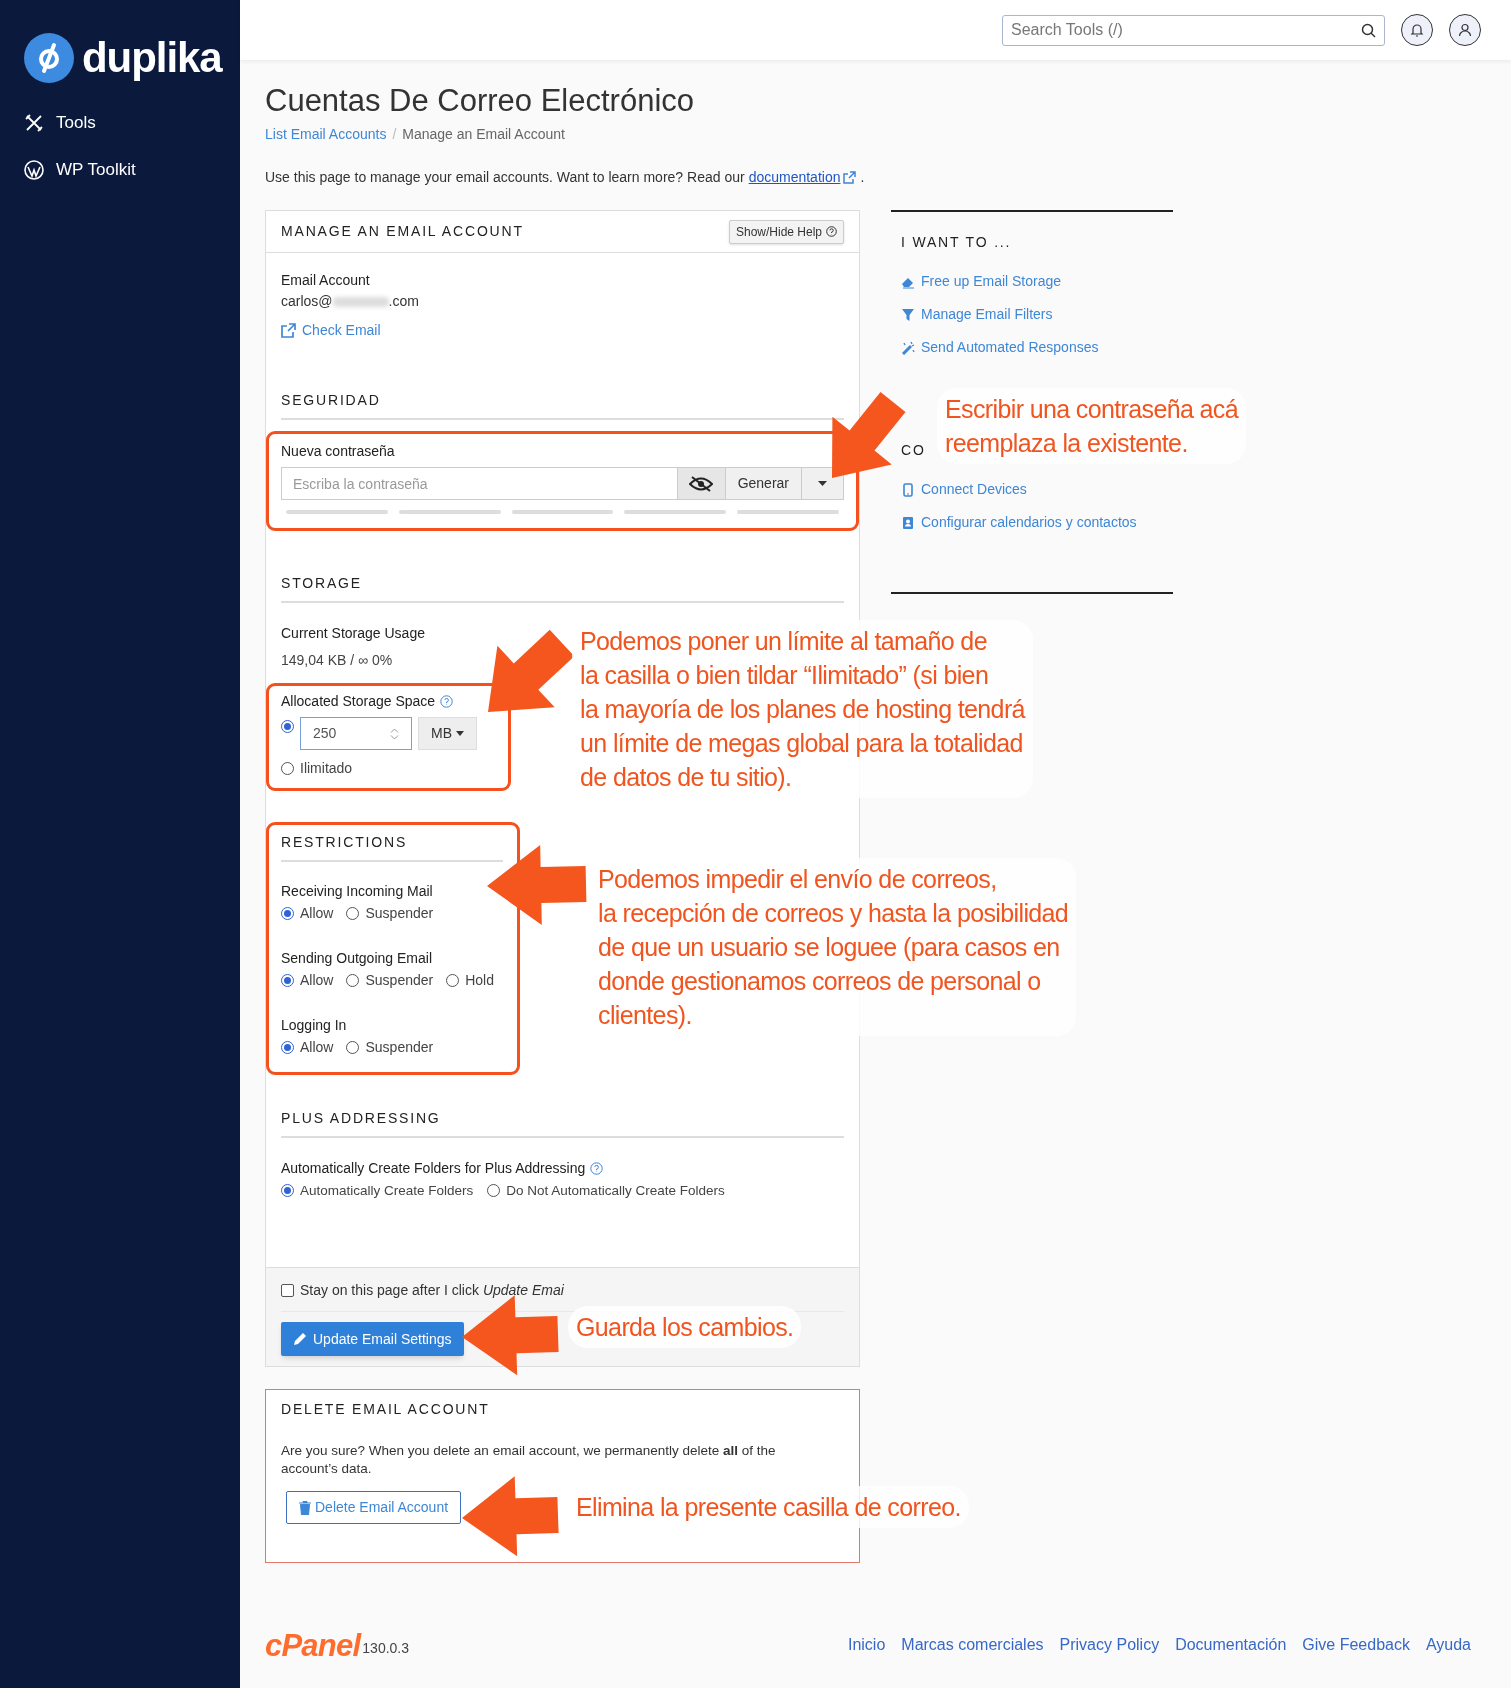  Describe the element at coordinates (386, 1409) in the screenshot. I see `card-title: DELETE EMAIL ACCOUNT` at that location.